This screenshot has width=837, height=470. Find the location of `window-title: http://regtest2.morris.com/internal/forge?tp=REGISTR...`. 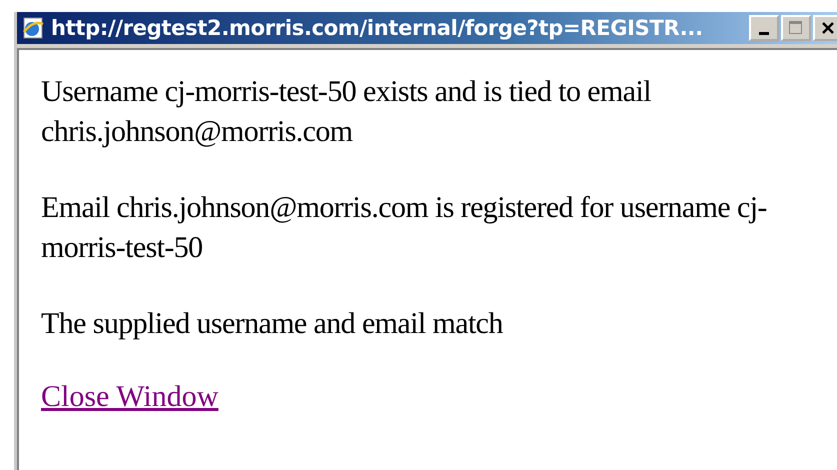

window-title: http://regtest2.morris.com/internal/forge?tp=REGISTR... is located at coordinates (377, 28).